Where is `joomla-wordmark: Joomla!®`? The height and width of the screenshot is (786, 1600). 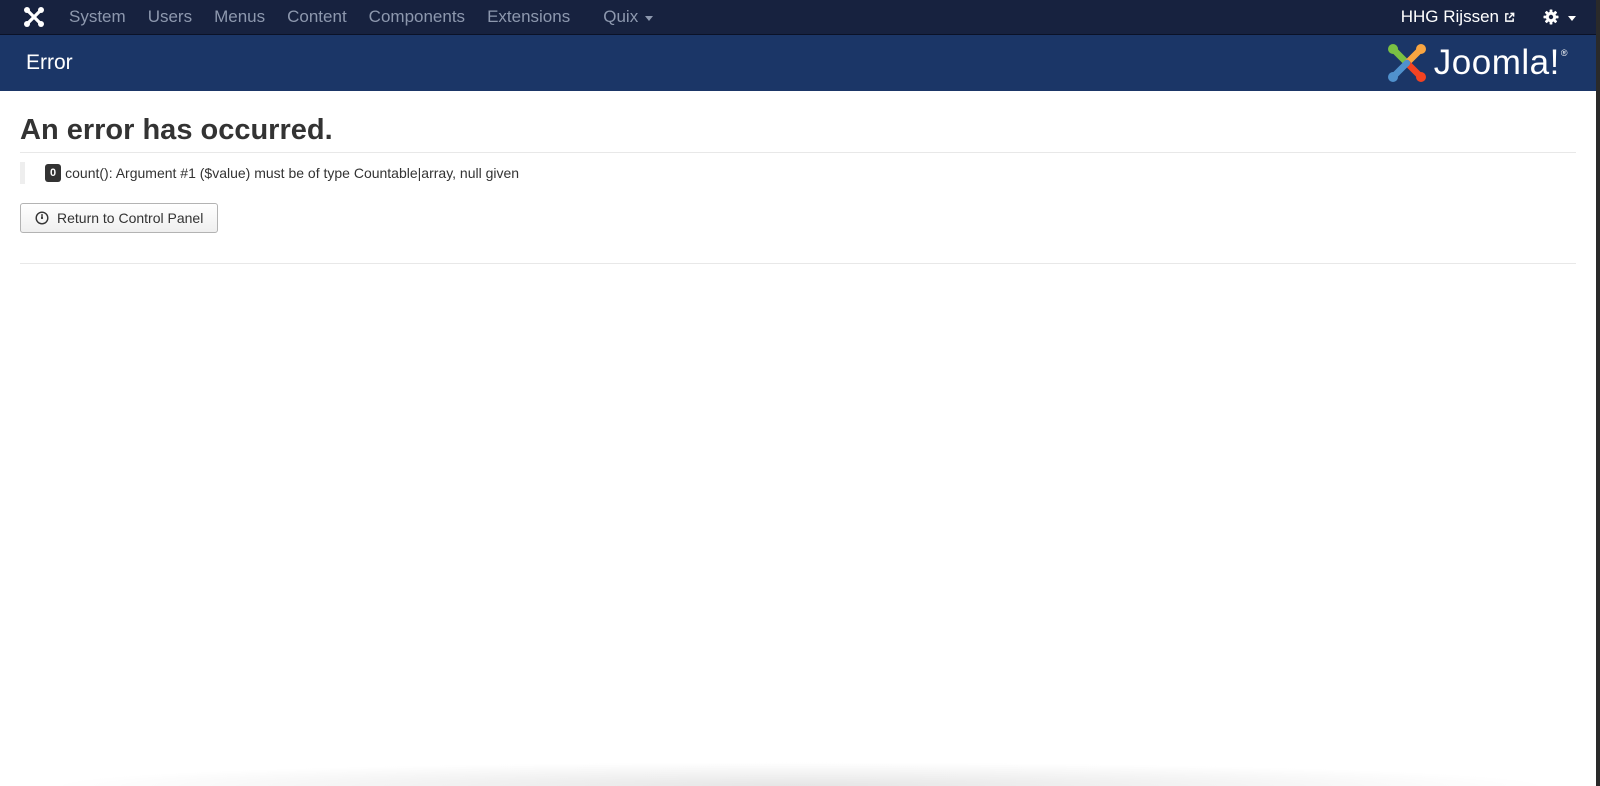 joomla-wordmark: Joomla!® is located at coordinates (1501, 63).